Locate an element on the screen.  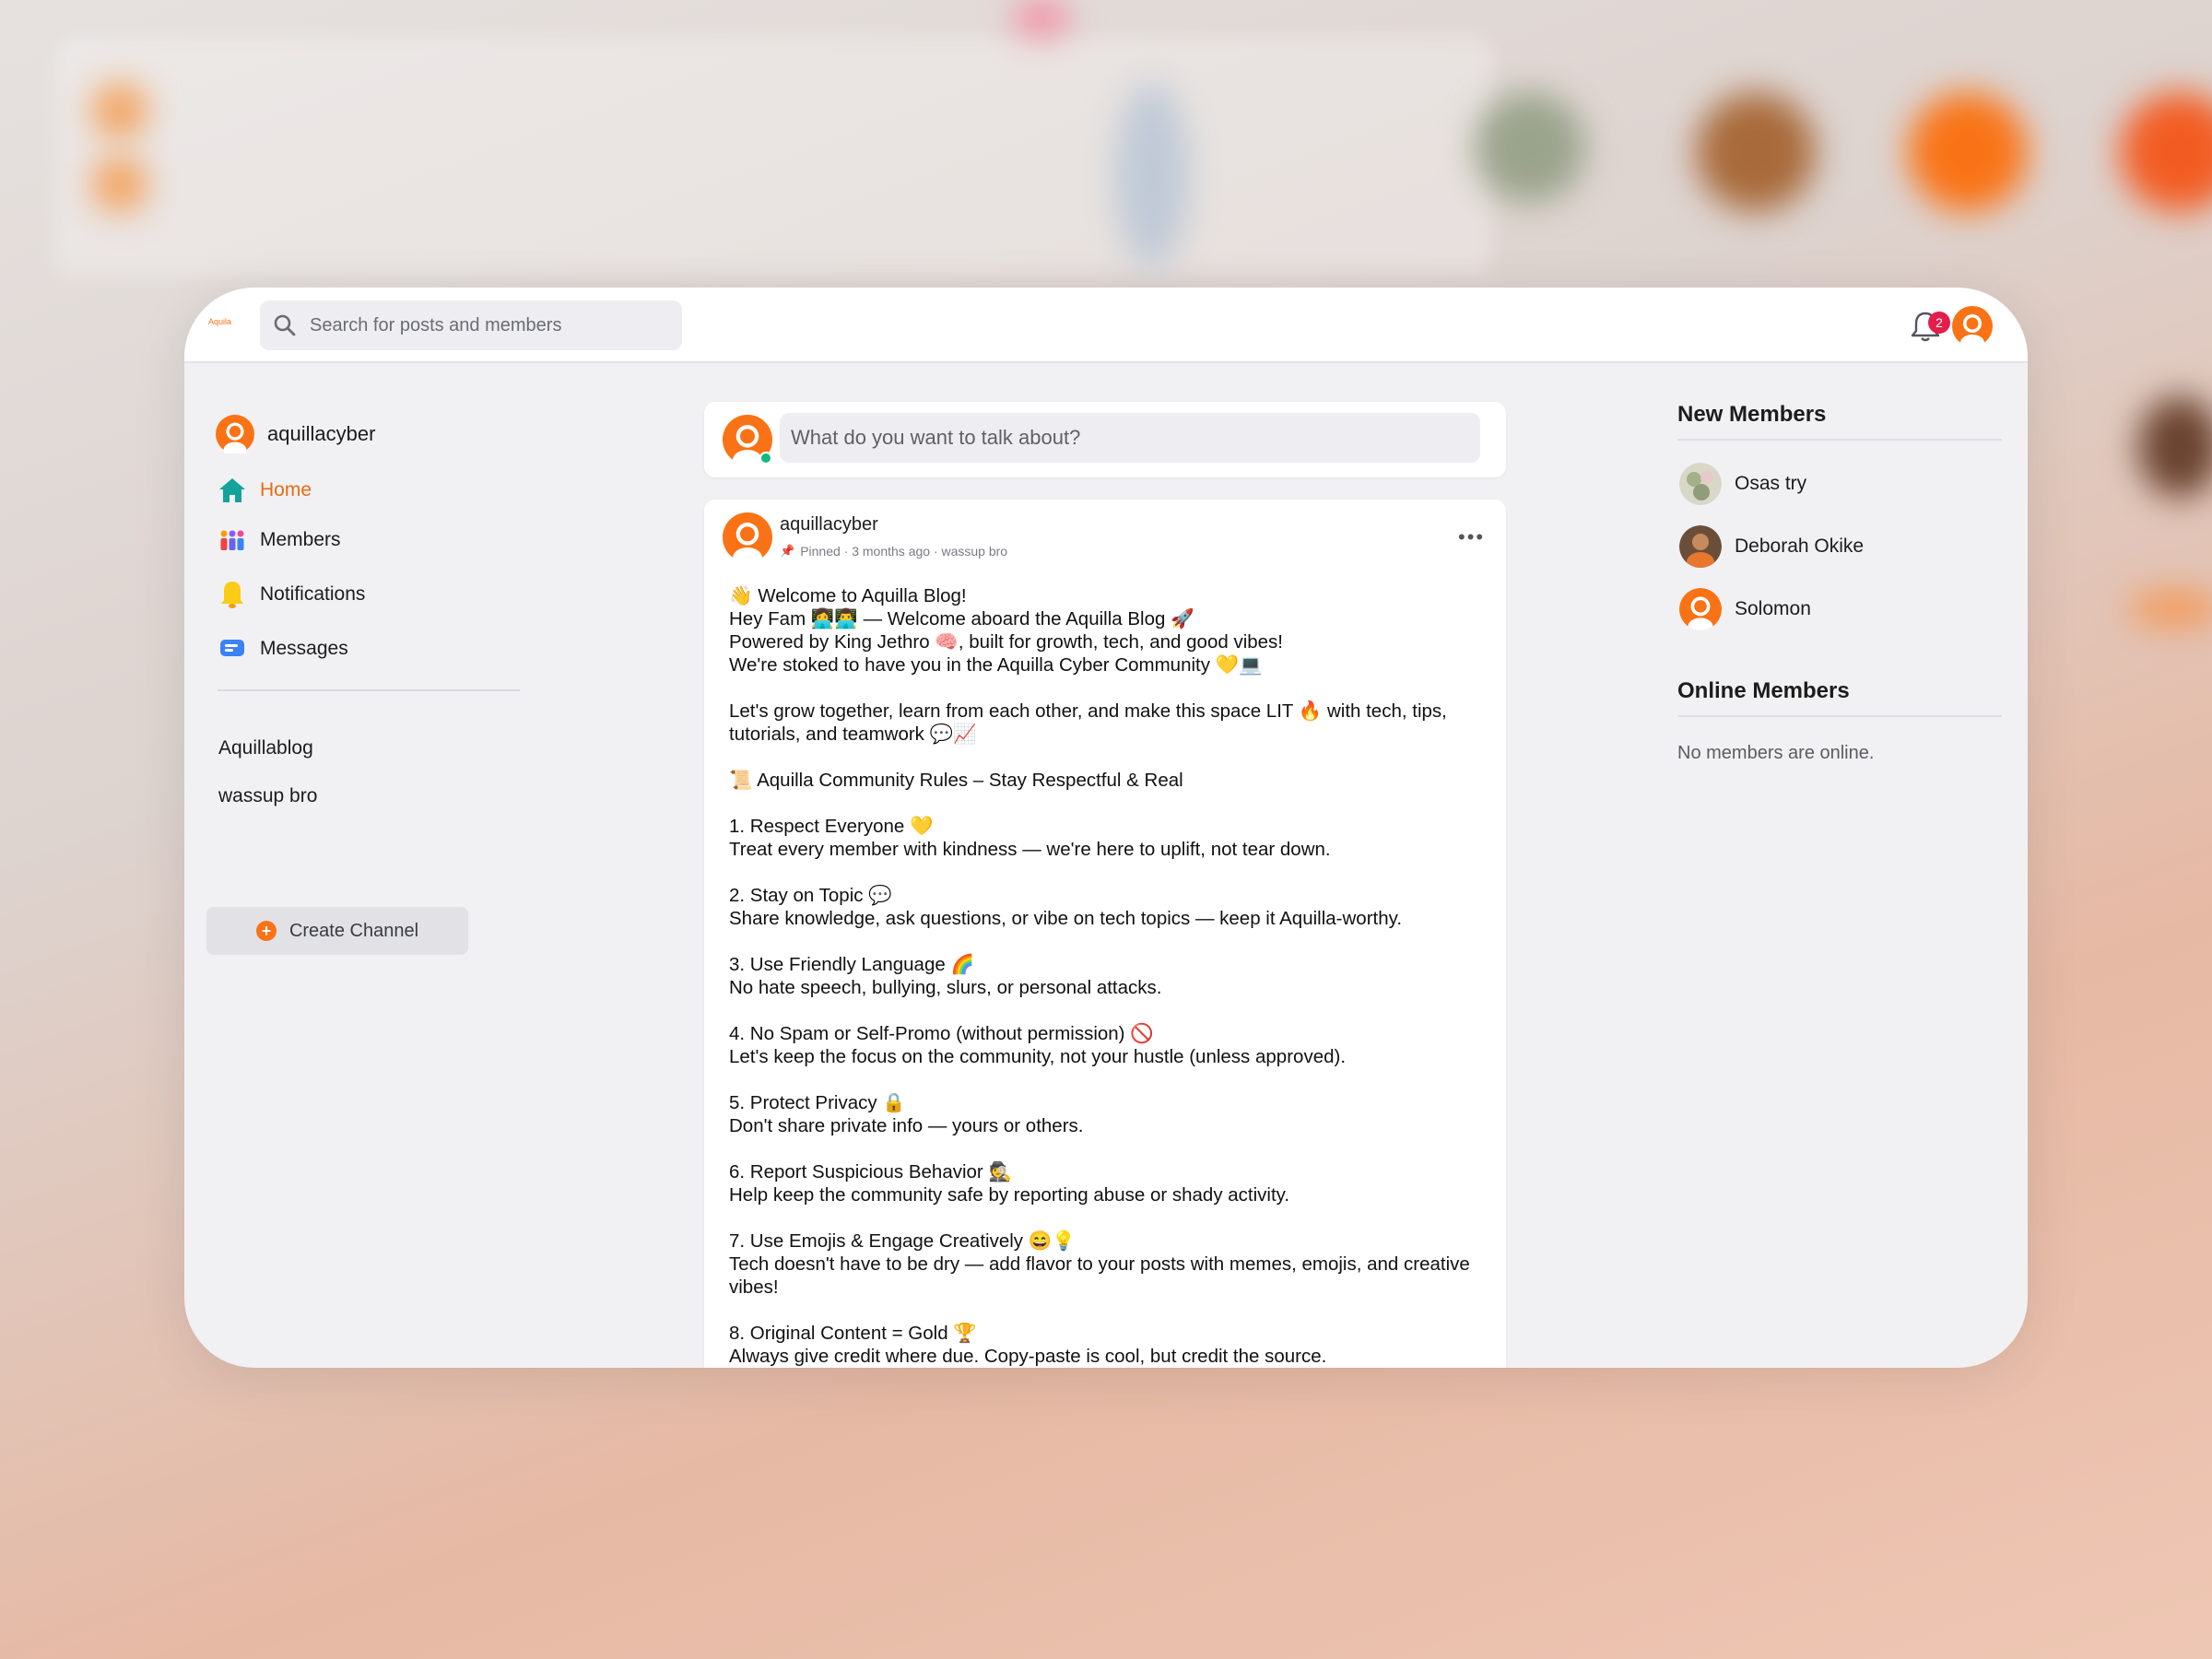
sidebar-divider is located at coordinates (369, 690).